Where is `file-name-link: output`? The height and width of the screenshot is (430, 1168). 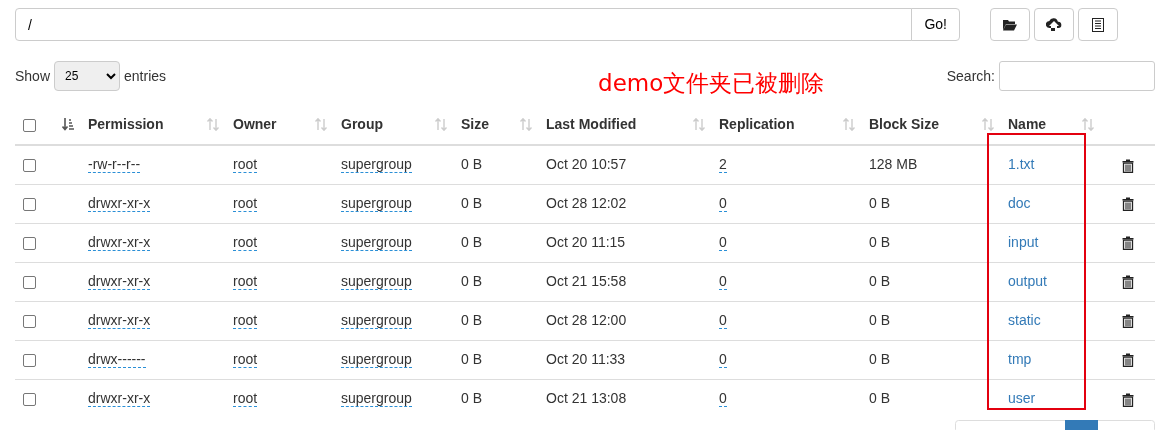 file-name-link: output is located at coordinates (1027, 281).